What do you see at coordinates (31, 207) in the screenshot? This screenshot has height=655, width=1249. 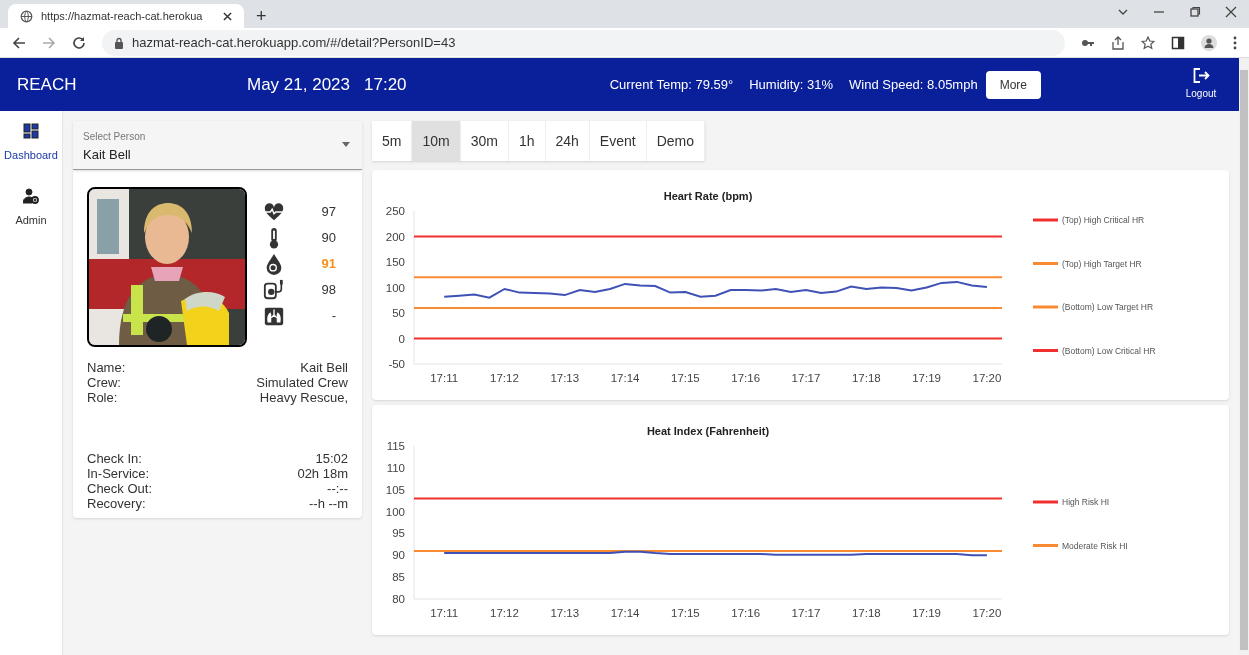 I see `sidebar-item: Admin` at bounding box center [31, 207].